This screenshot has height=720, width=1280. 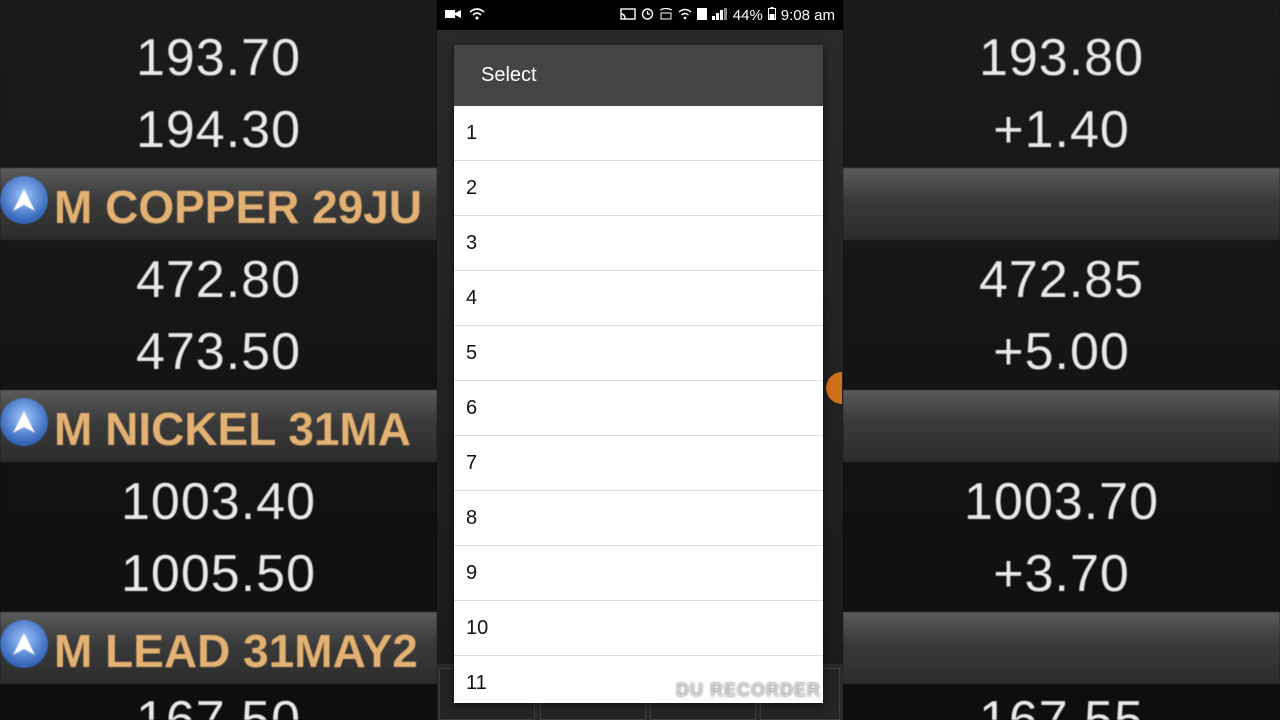 I want to click on battery-percent: 44%, so click(x=747, y=15).